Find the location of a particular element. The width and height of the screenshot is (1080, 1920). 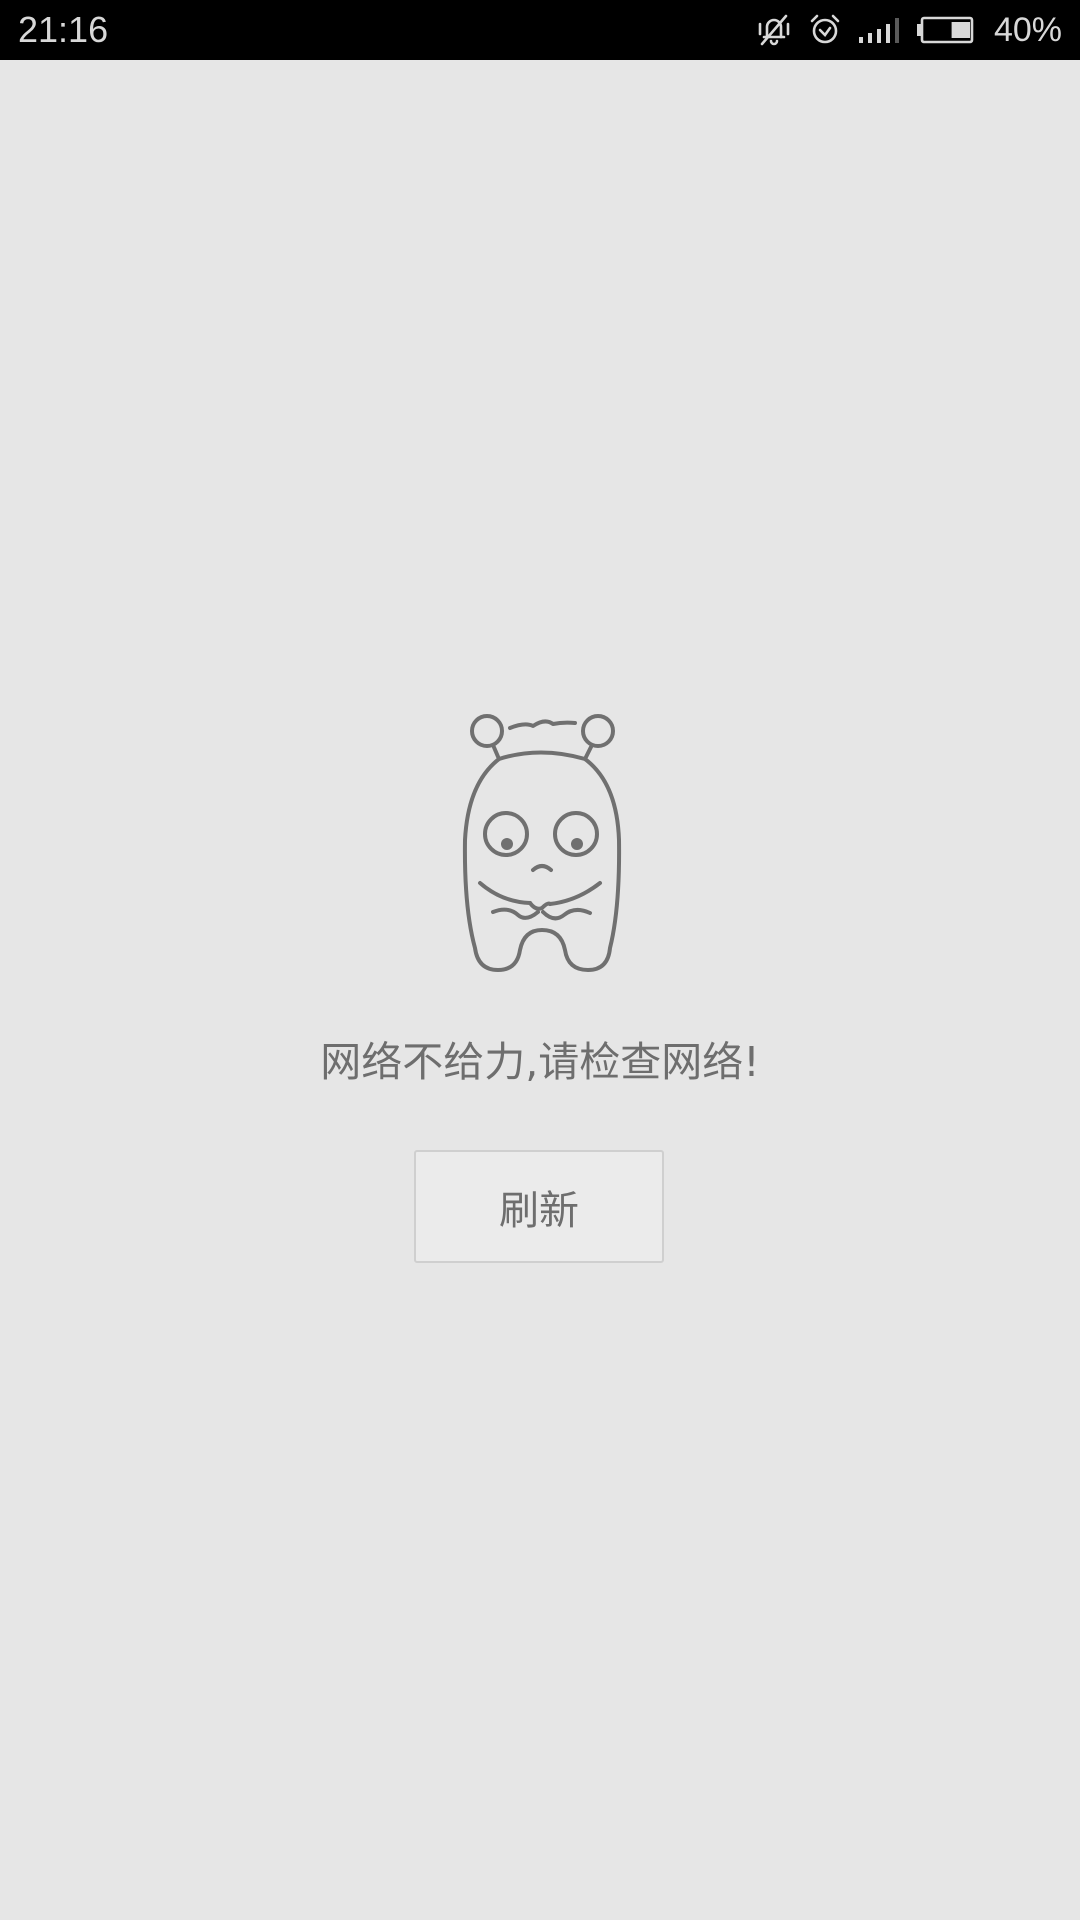

battery-percent: 40% is located at coordinates (1027, 30).